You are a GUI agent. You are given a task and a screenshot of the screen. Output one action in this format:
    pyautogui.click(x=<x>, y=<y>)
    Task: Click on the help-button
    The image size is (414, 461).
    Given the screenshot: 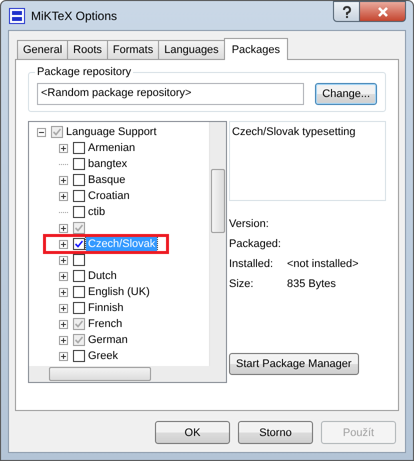 What is the action you would take?
    pyautogui.click(x=346, y=11)
    